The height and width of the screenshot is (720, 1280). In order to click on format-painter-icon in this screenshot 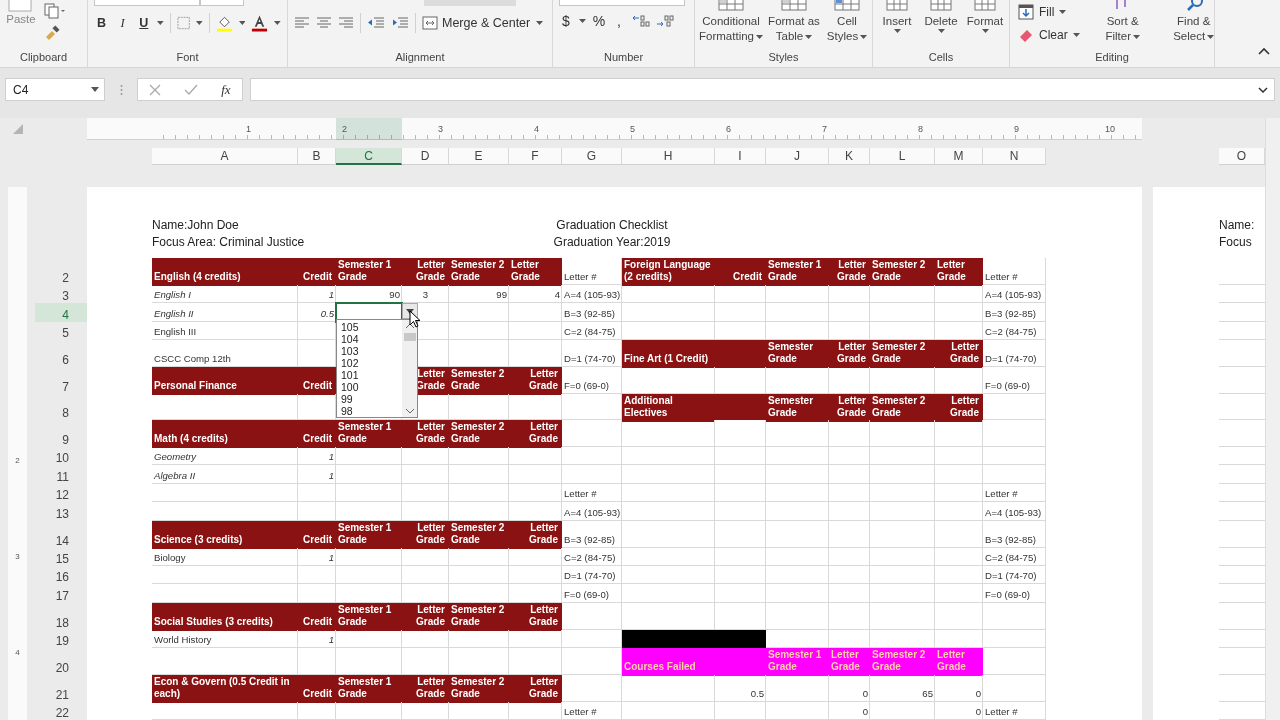, I will do `click(52, 33)`.